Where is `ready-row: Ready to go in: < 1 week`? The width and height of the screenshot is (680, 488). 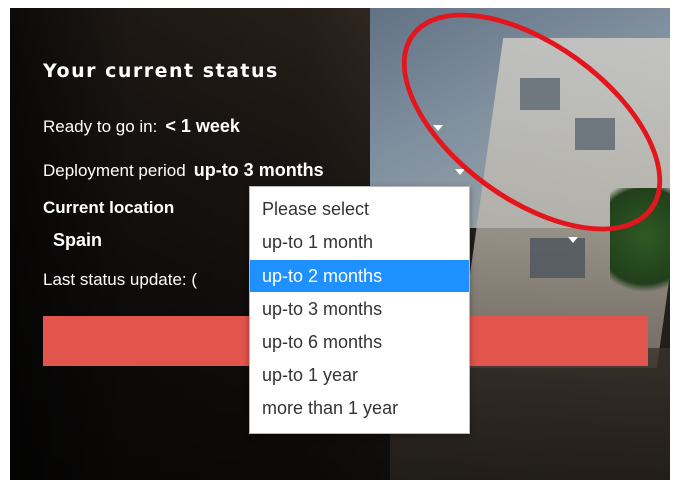
ready-row: Ready to go in: < 1 week is located at coordinates (141, 126).